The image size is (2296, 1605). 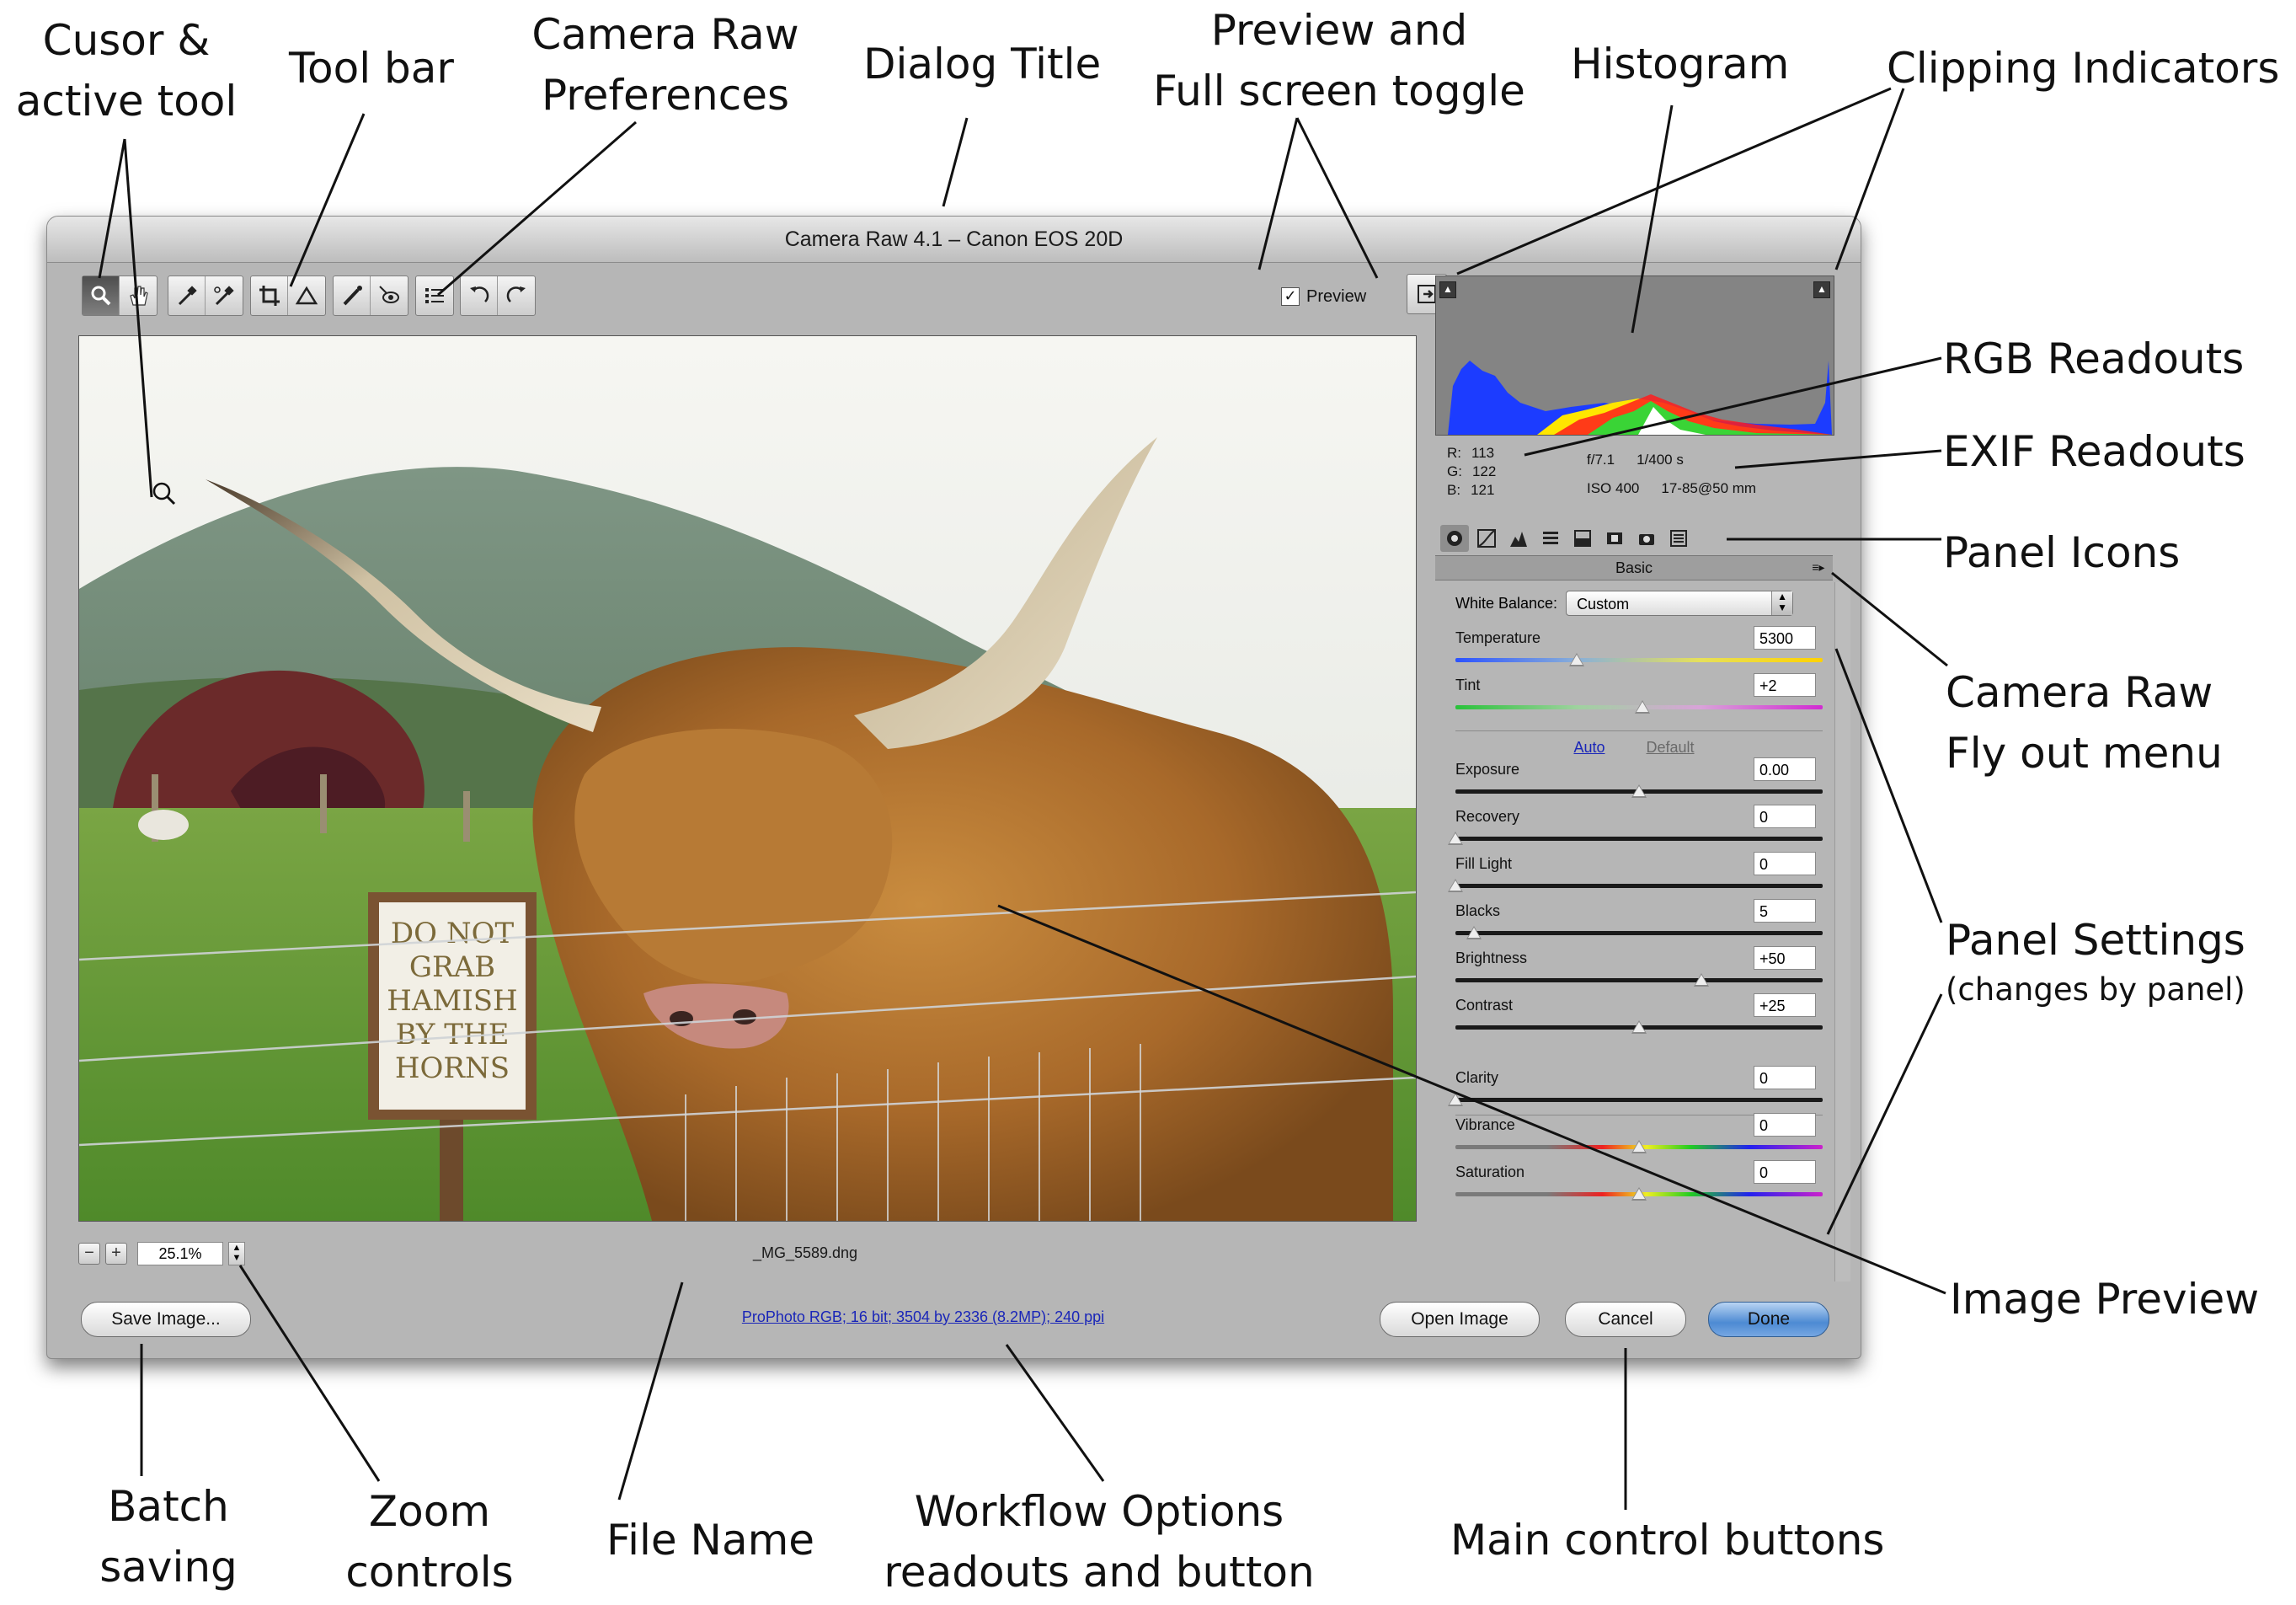 What do you see at coordinates (1678, 538) in the screenshot?
I see `presets-tab` at bounding box center [1678, 538].